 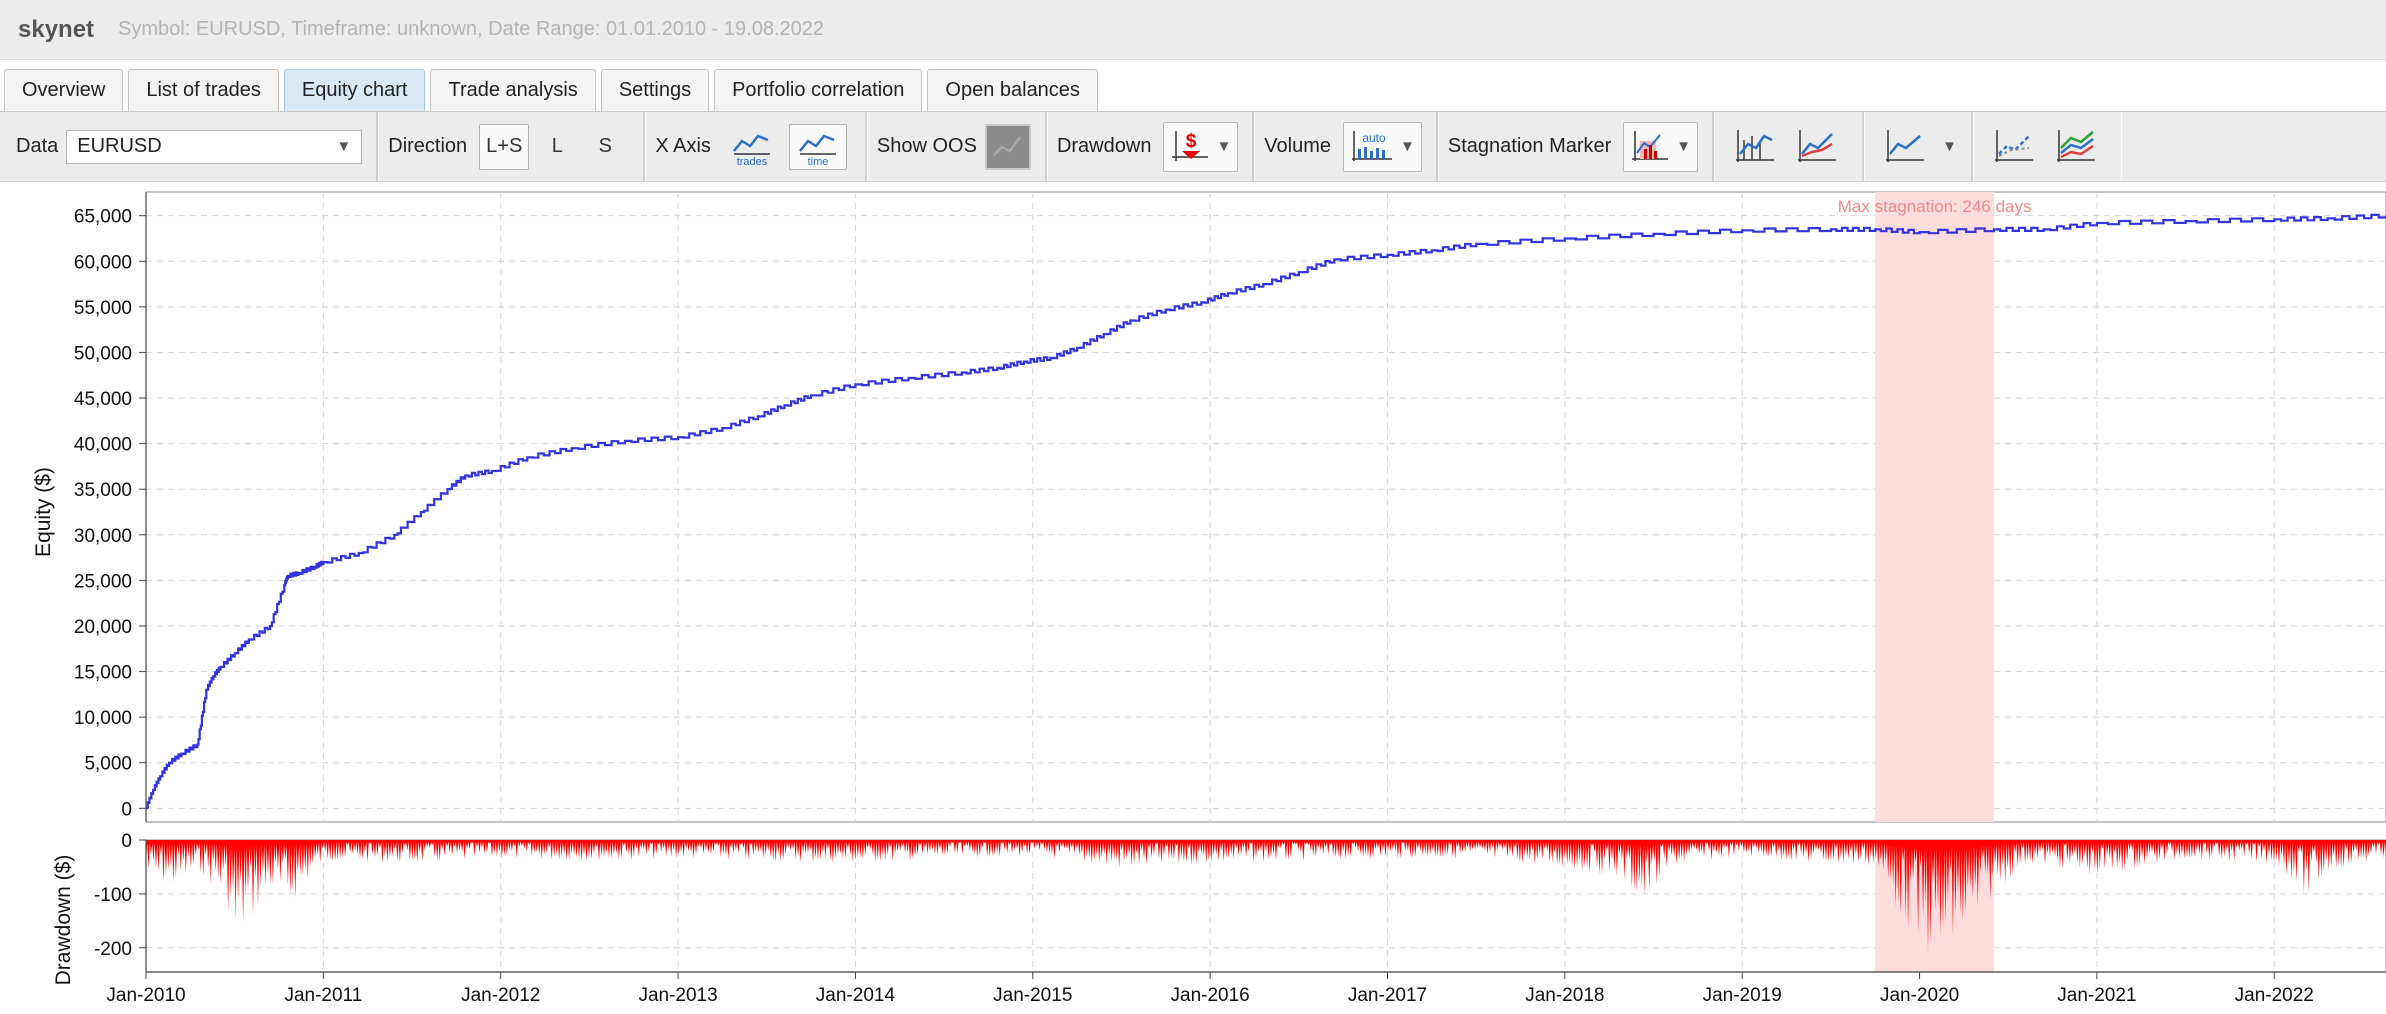 I want to click on y-tick-label: 30,000, so click(x=103, y=536).